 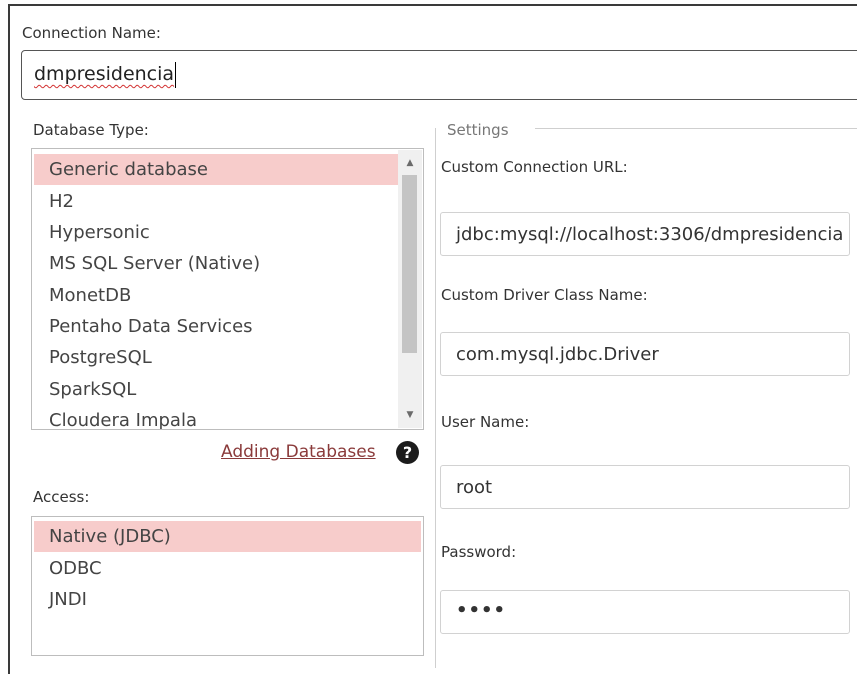 I want to click on scrollbar-thumb, so click(x=409, y=264).